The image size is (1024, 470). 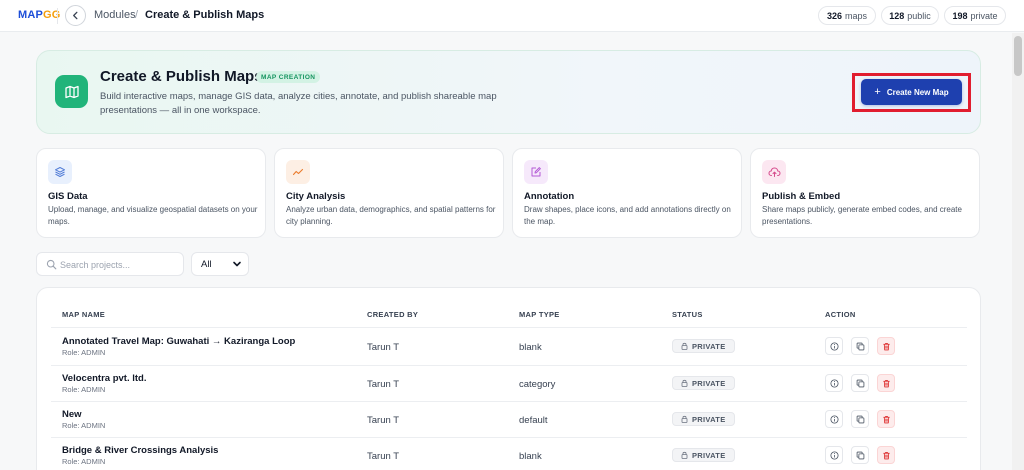 What do you see at coordinates (539, 314) in the screenshot?
I see `column-header-map-type: MAP TYPE` at bounding box center [539, 314].